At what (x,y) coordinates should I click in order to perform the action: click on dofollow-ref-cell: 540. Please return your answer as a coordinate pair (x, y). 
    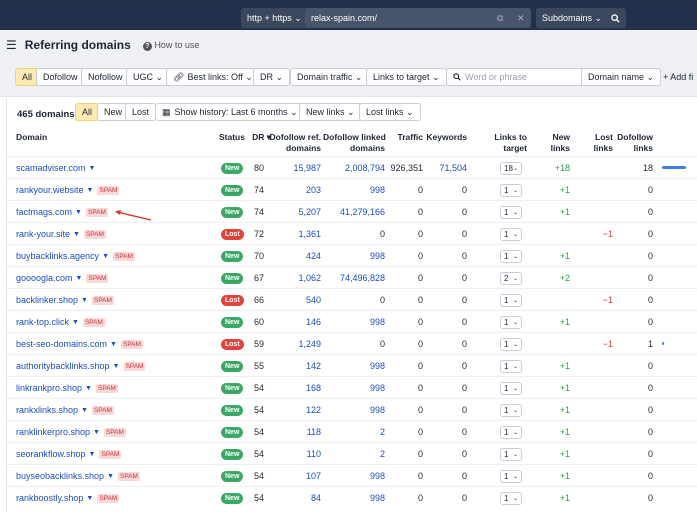
    Looking at the image, I should click on (295, 300).